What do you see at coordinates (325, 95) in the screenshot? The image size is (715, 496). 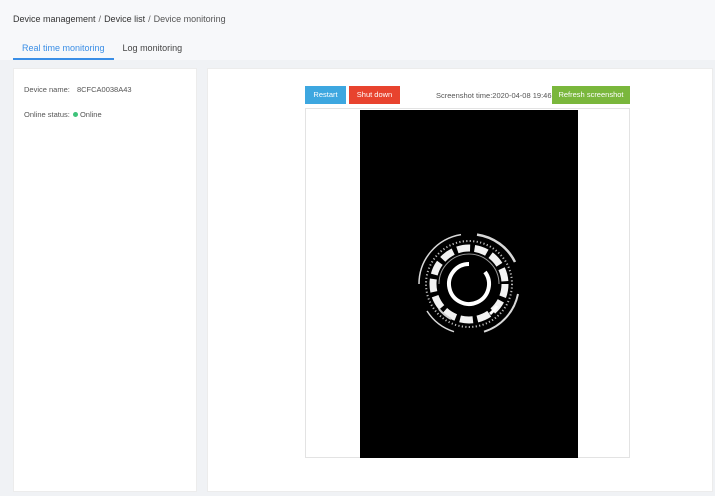 I see `restart-button: Restart` at bounding box center [325, 95].